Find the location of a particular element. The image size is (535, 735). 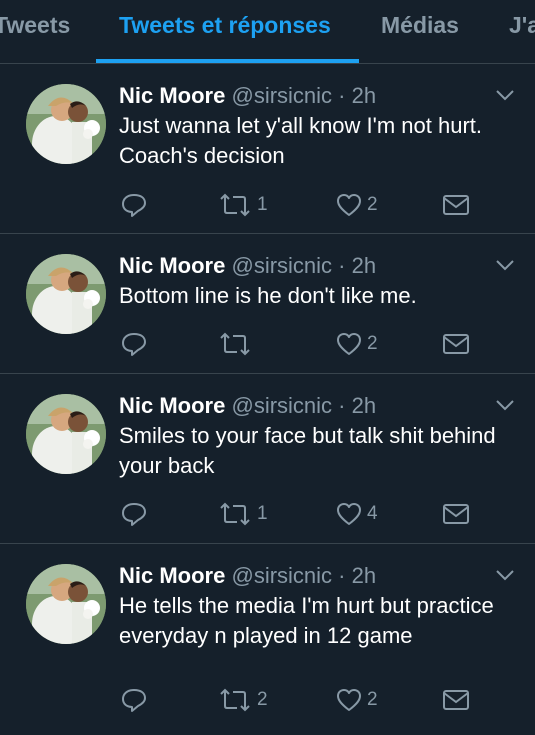

tweet-actions: 2 is located at coordinates (267, 344).